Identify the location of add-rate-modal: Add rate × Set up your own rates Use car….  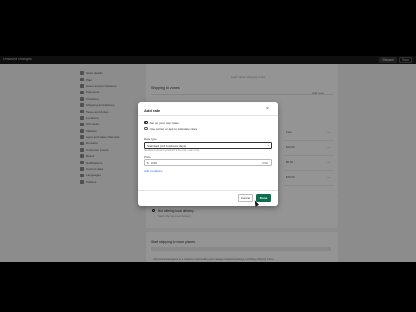
(208, 154).